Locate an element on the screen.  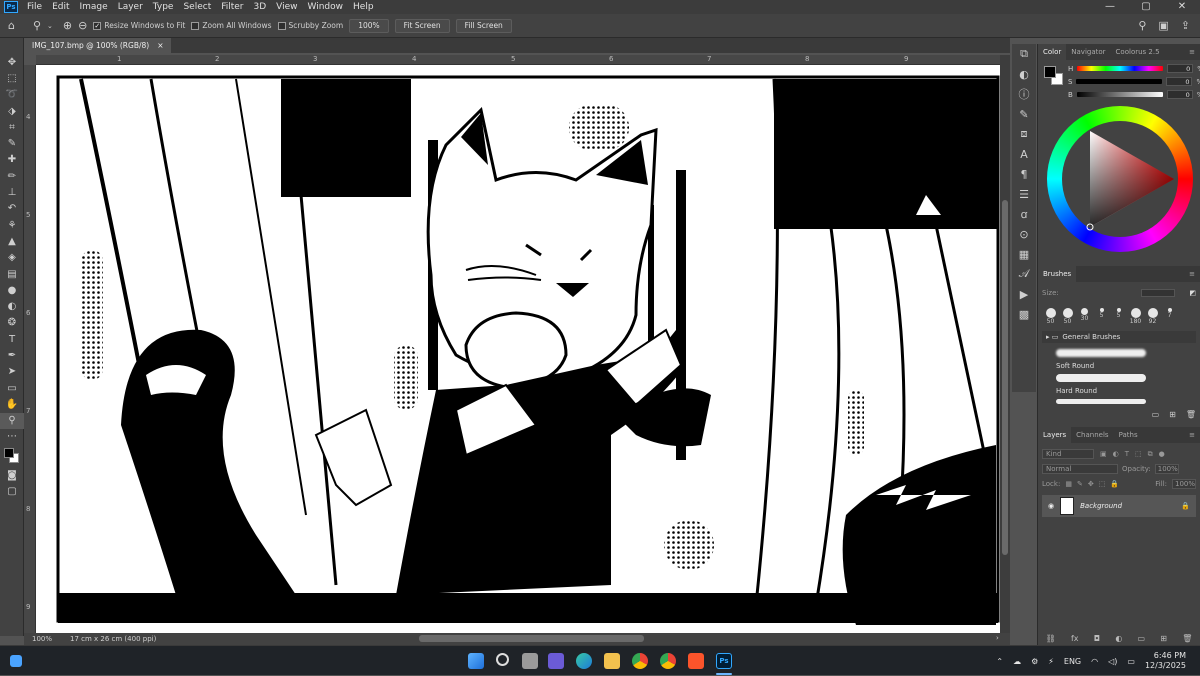
marquee-tool-icon: ⬚ is located at coordinates (12, 78).